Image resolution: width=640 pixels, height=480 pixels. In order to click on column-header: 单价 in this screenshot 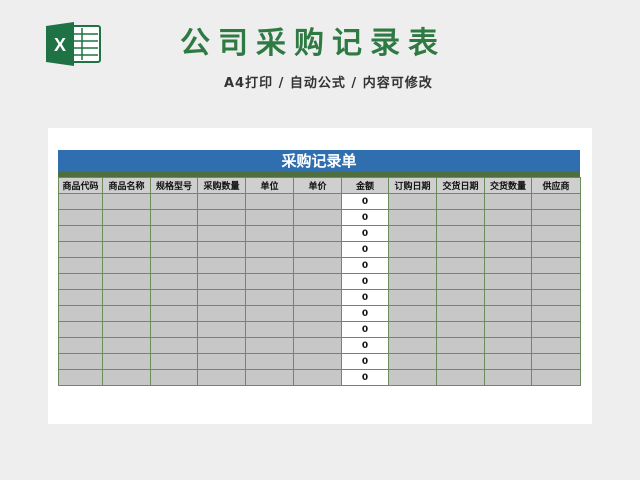, I will do `click(317, 185)`.